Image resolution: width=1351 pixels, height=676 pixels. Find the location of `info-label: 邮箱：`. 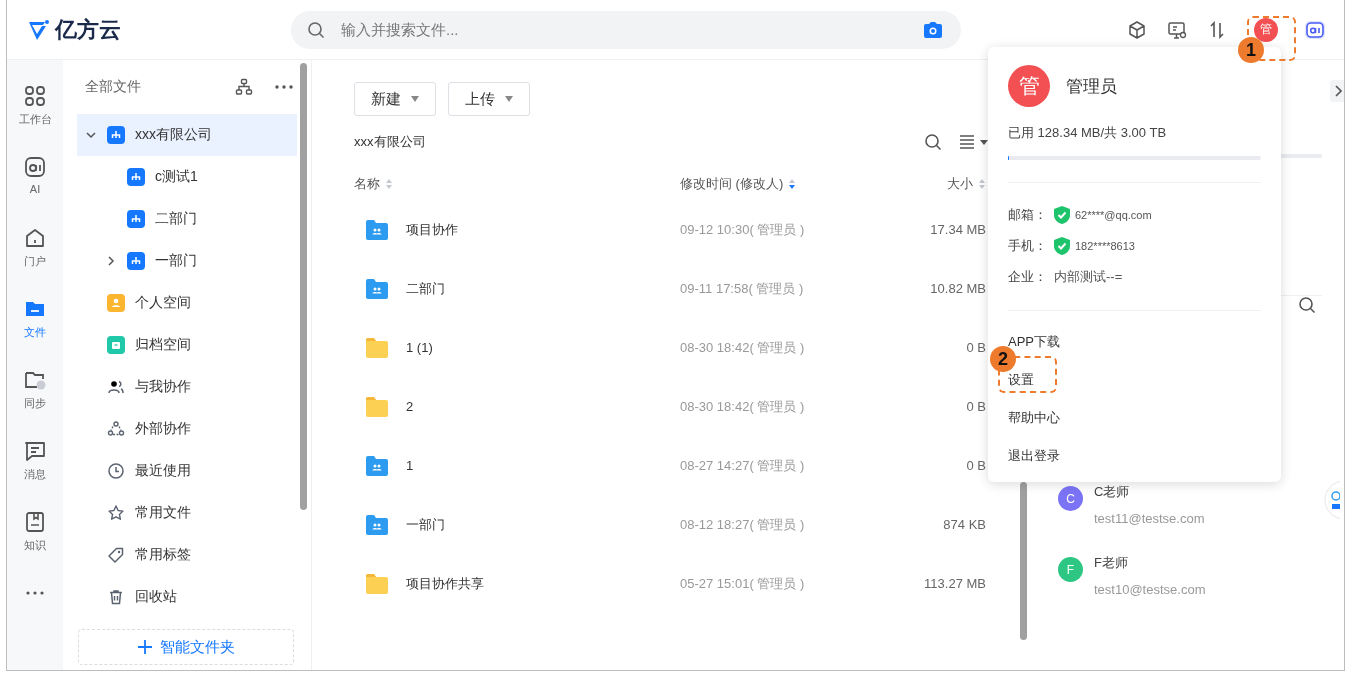

info-label: 邮箱： is located at coordinates (1028, 214).